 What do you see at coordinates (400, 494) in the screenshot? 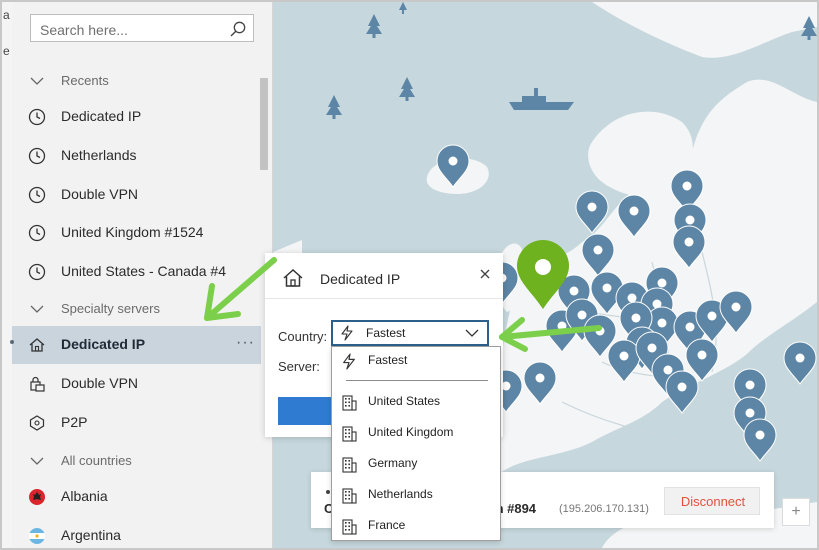
I see `dropdown-option-label: Netherlands` at bounding box center [400, 494].